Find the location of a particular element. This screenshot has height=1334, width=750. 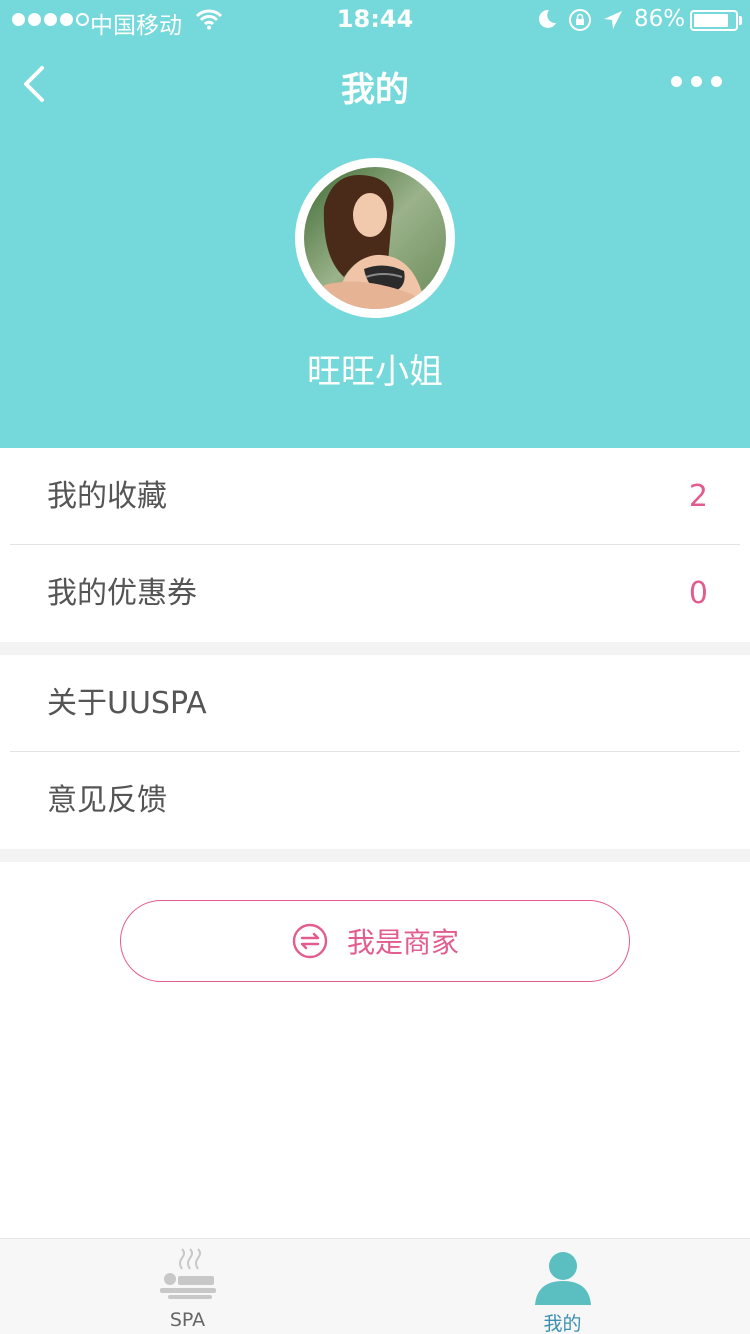

rotation-lock-icon is located at coordinates (580, 23).